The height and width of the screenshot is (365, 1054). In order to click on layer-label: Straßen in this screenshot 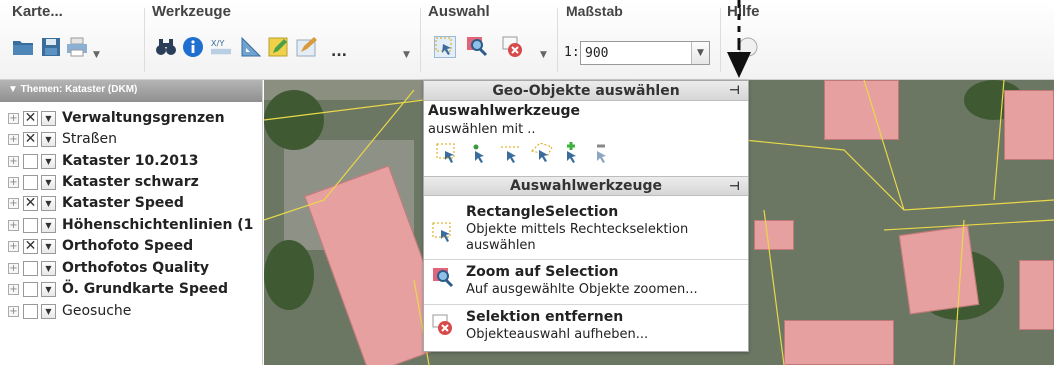, I will do `click(90, 139)`.